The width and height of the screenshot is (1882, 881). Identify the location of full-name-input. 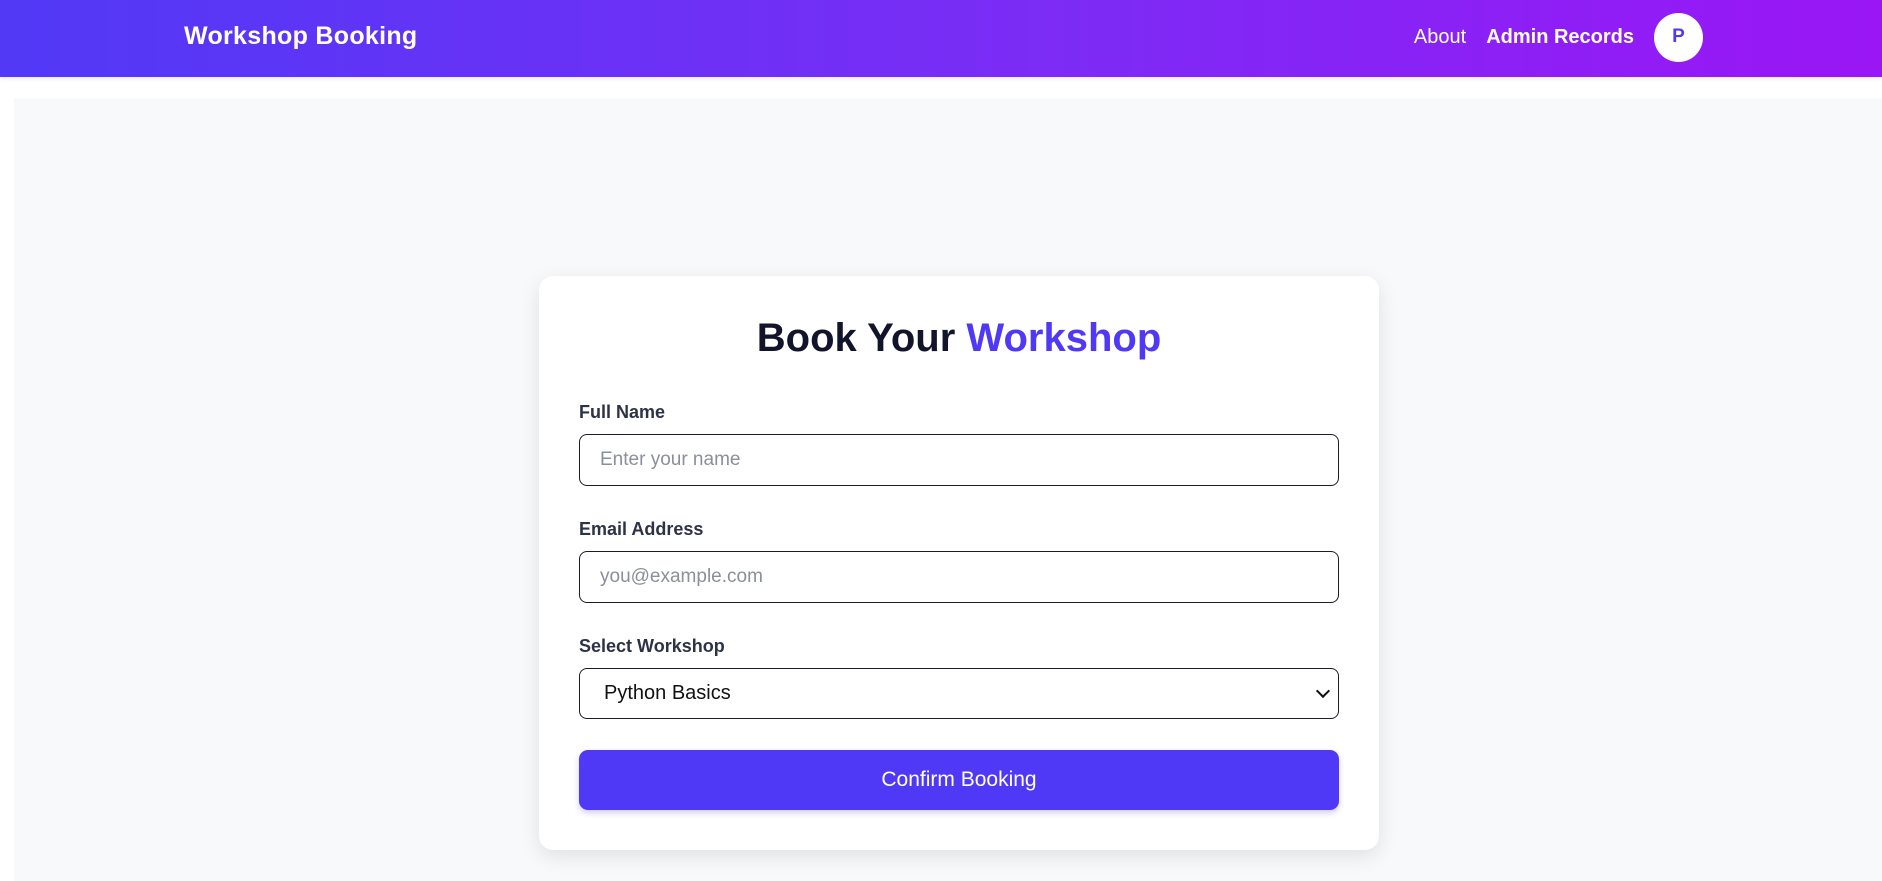
(959, 460).